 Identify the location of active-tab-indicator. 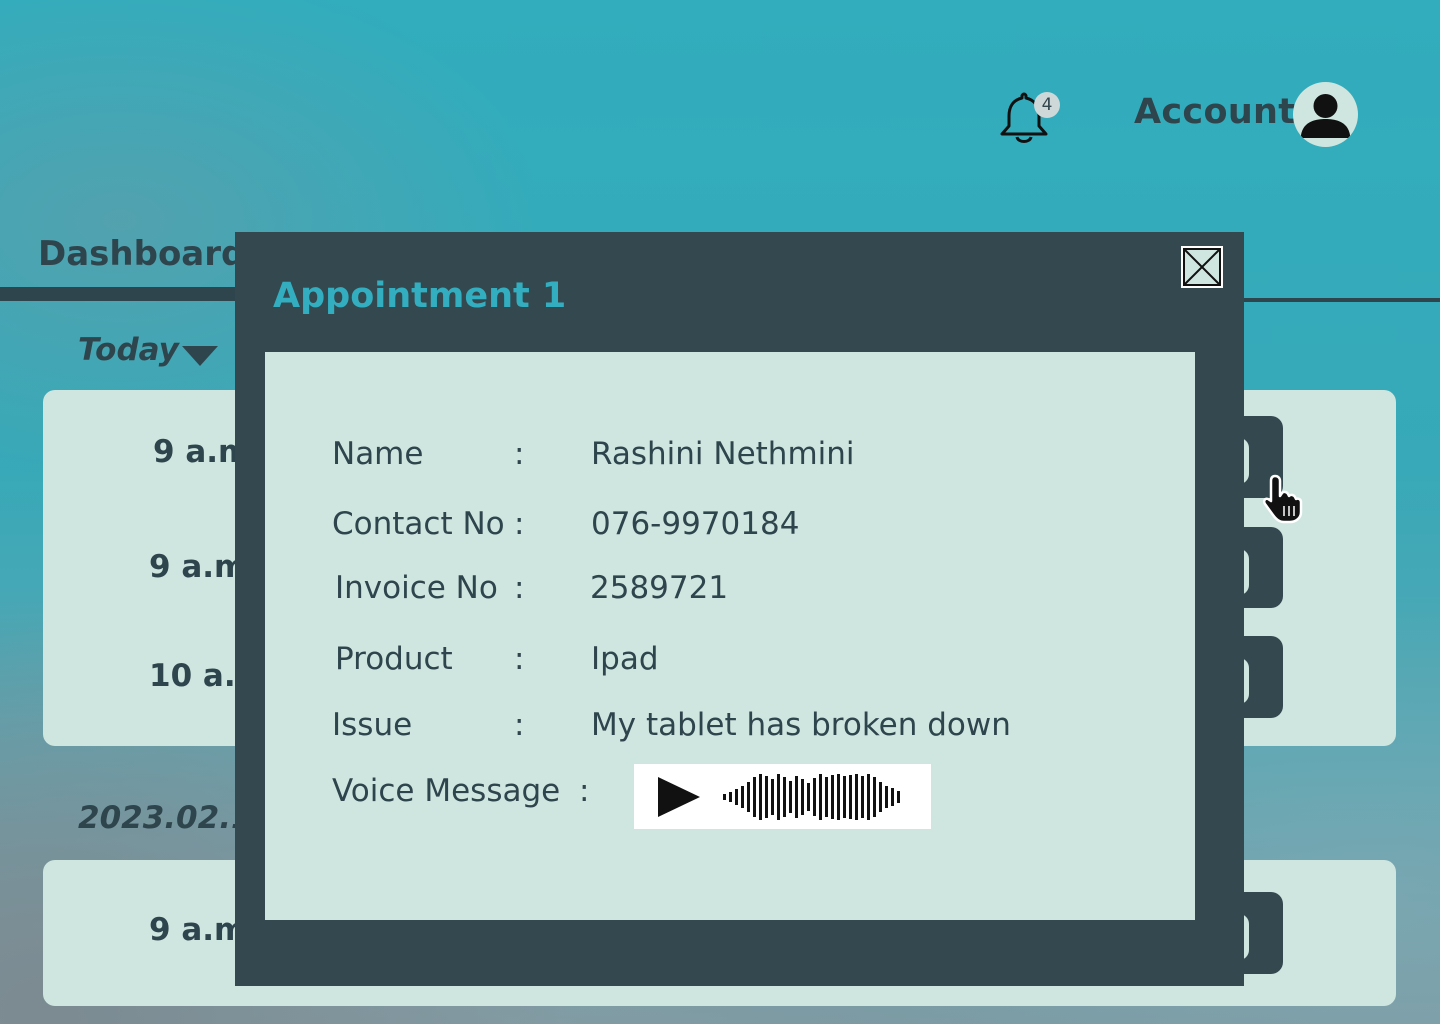
(120, 294).